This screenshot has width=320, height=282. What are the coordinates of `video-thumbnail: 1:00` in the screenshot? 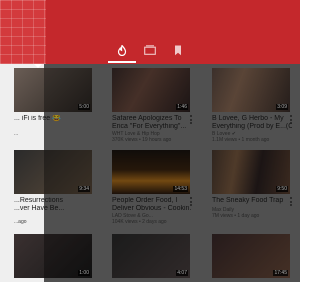 It's located at (53, 256).